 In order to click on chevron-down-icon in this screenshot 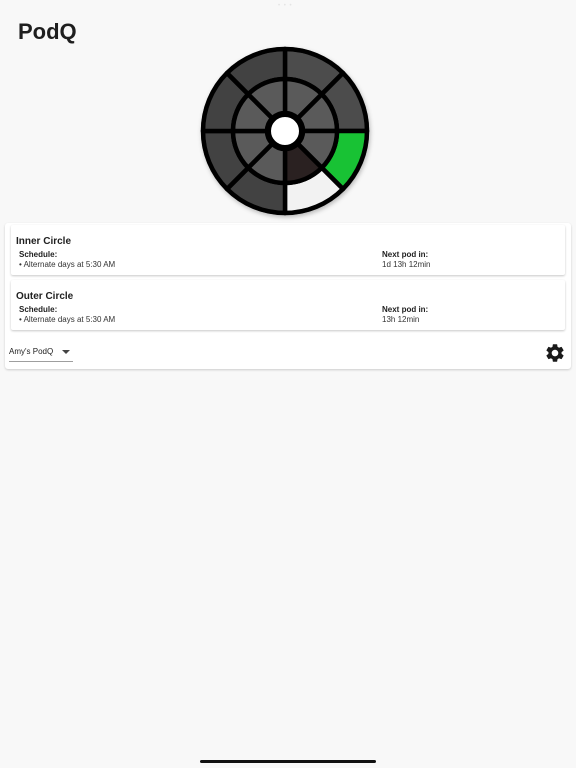, I will do `click(66, 352)`.